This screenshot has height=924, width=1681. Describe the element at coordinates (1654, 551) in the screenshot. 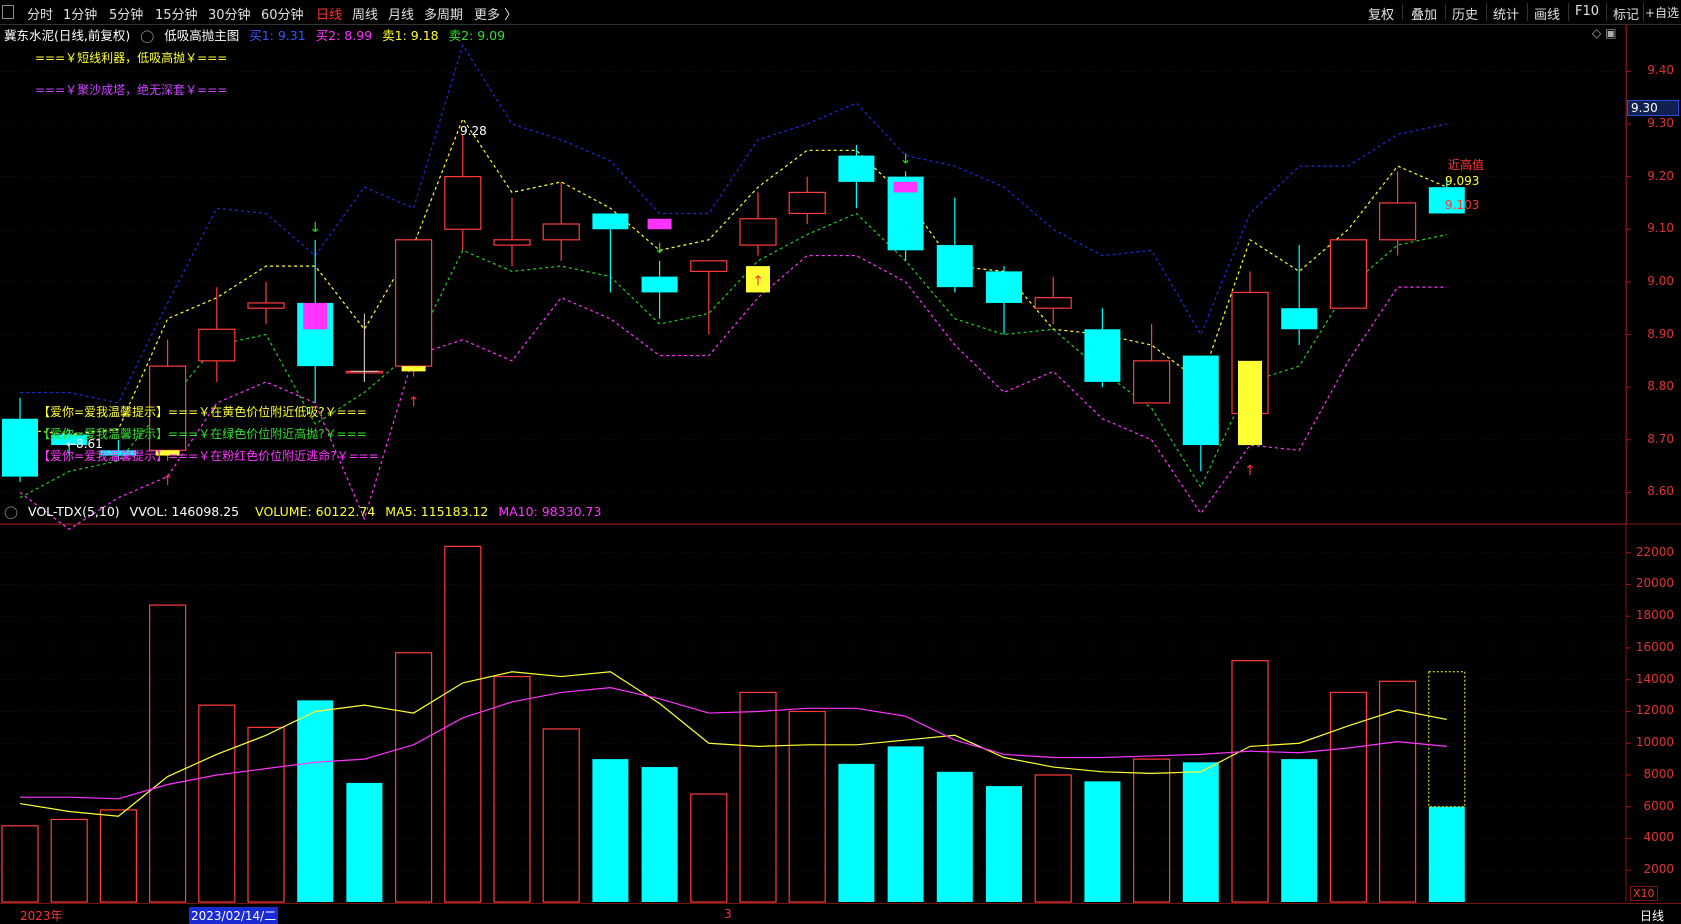

I see `volume-tick-label: 22000` at that location.